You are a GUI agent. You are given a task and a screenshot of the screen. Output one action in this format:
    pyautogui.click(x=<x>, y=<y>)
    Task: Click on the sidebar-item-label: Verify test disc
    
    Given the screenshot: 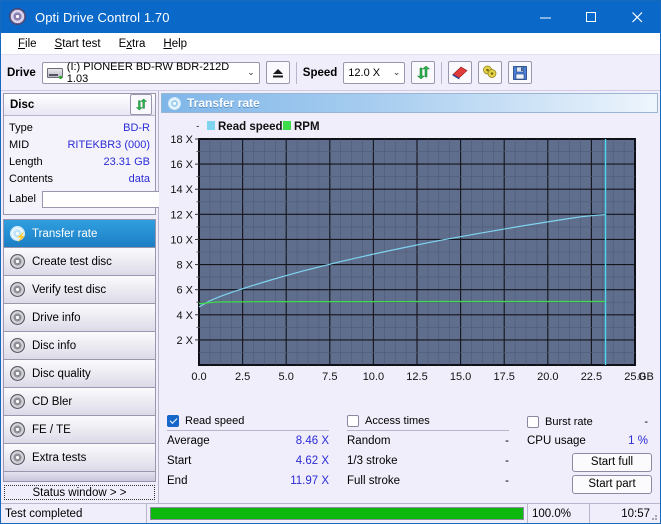 What is the action you would take?
    pyautogui.click(x=69, y=289)
    